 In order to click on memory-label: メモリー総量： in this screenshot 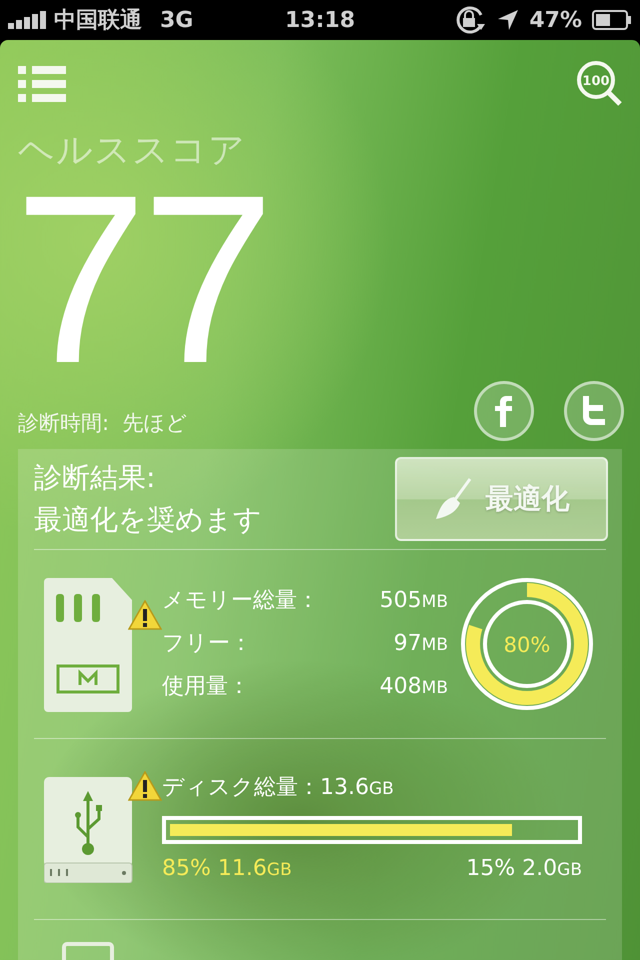, I will do `click(240, 600)`.